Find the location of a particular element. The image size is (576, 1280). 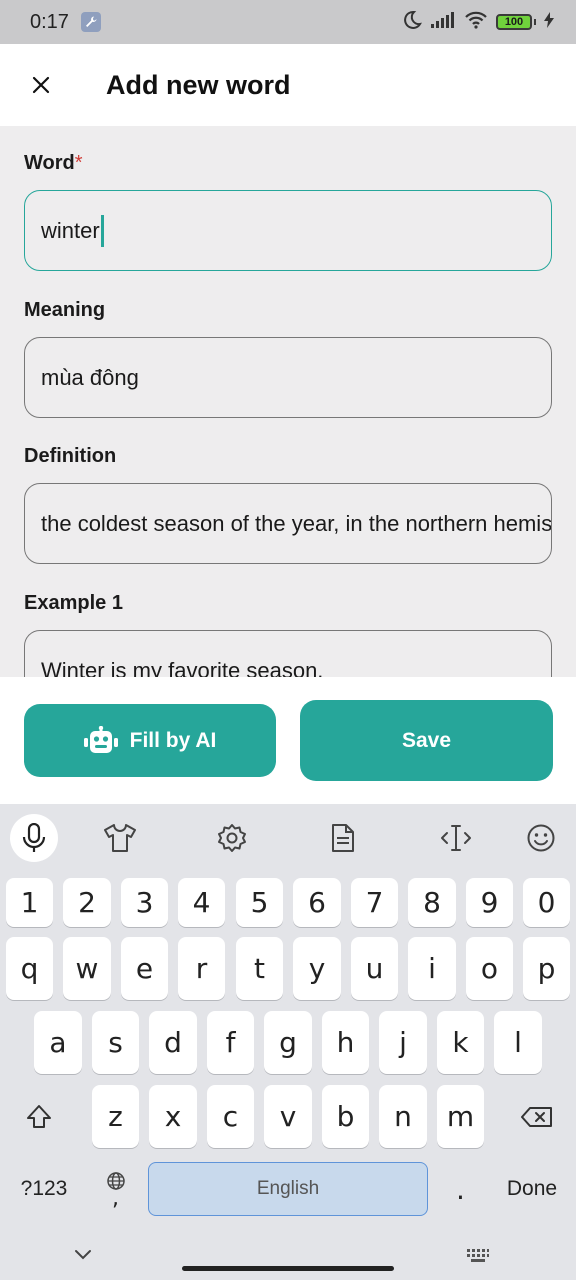

emoji-button is located at coordinates (541, 838).